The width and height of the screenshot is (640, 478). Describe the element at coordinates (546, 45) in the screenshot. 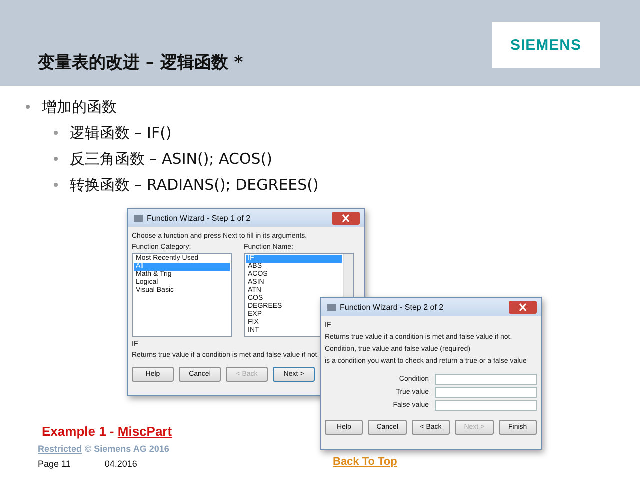

I see `company-logo: SIEMENS` at that location.